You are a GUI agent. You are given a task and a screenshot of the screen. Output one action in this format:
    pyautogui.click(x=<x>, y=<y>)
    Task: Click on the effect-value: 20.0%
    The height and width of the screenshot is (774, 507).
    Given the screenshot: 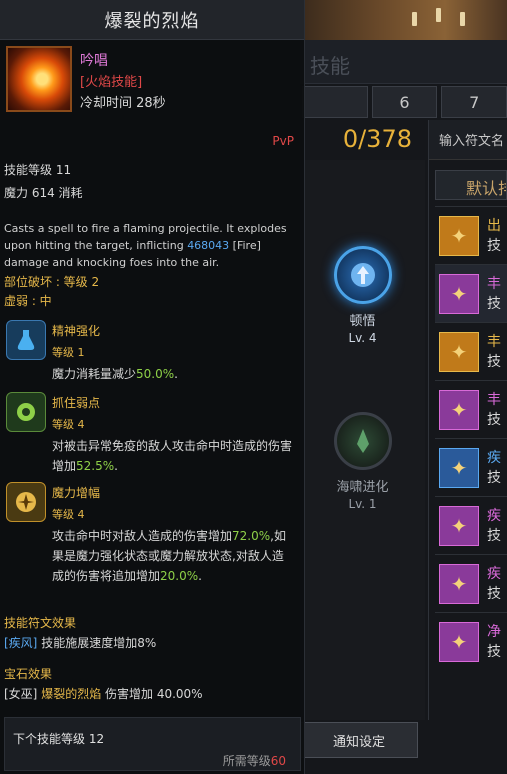 What is the action you would take?
    pyautogui.click(x=179, y=576)
    